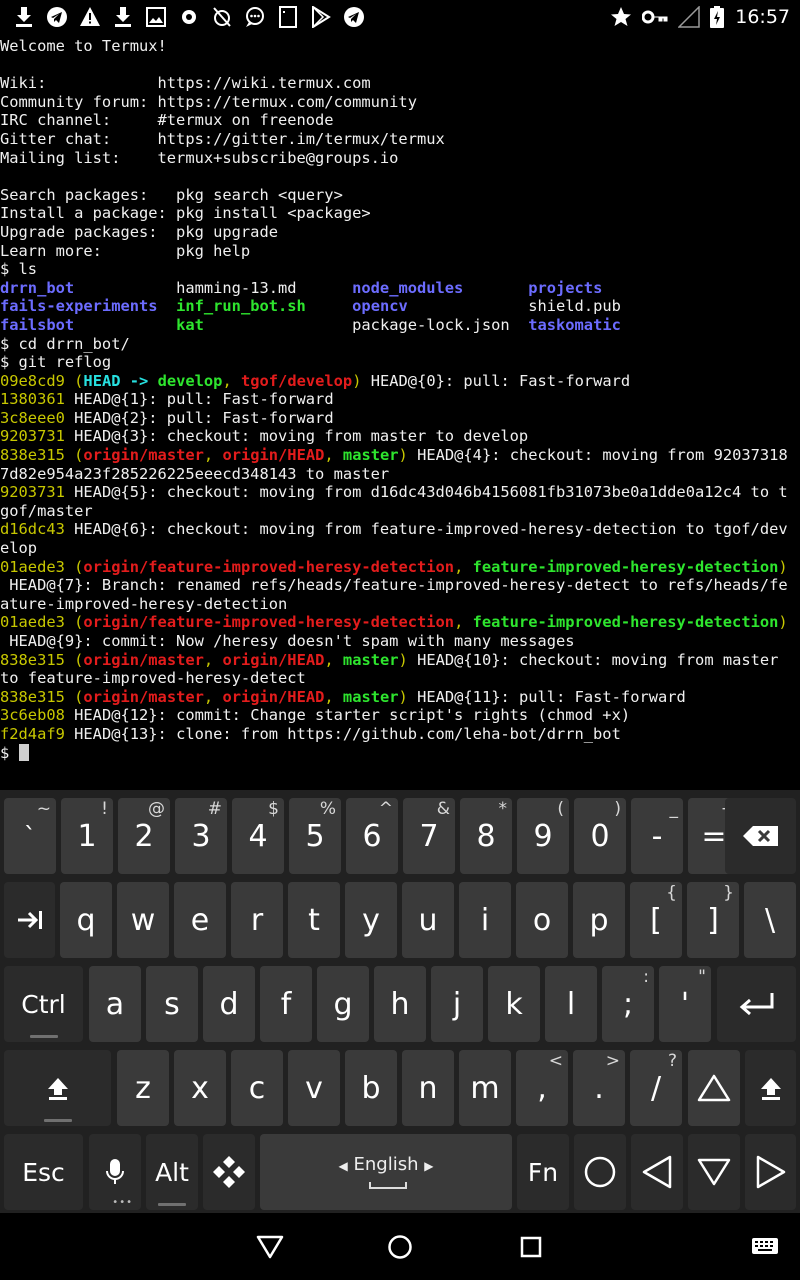 Image resolution: width=800 pixels, height=1280 pixels. I want to click on key-x: x, so click(200, 1088).